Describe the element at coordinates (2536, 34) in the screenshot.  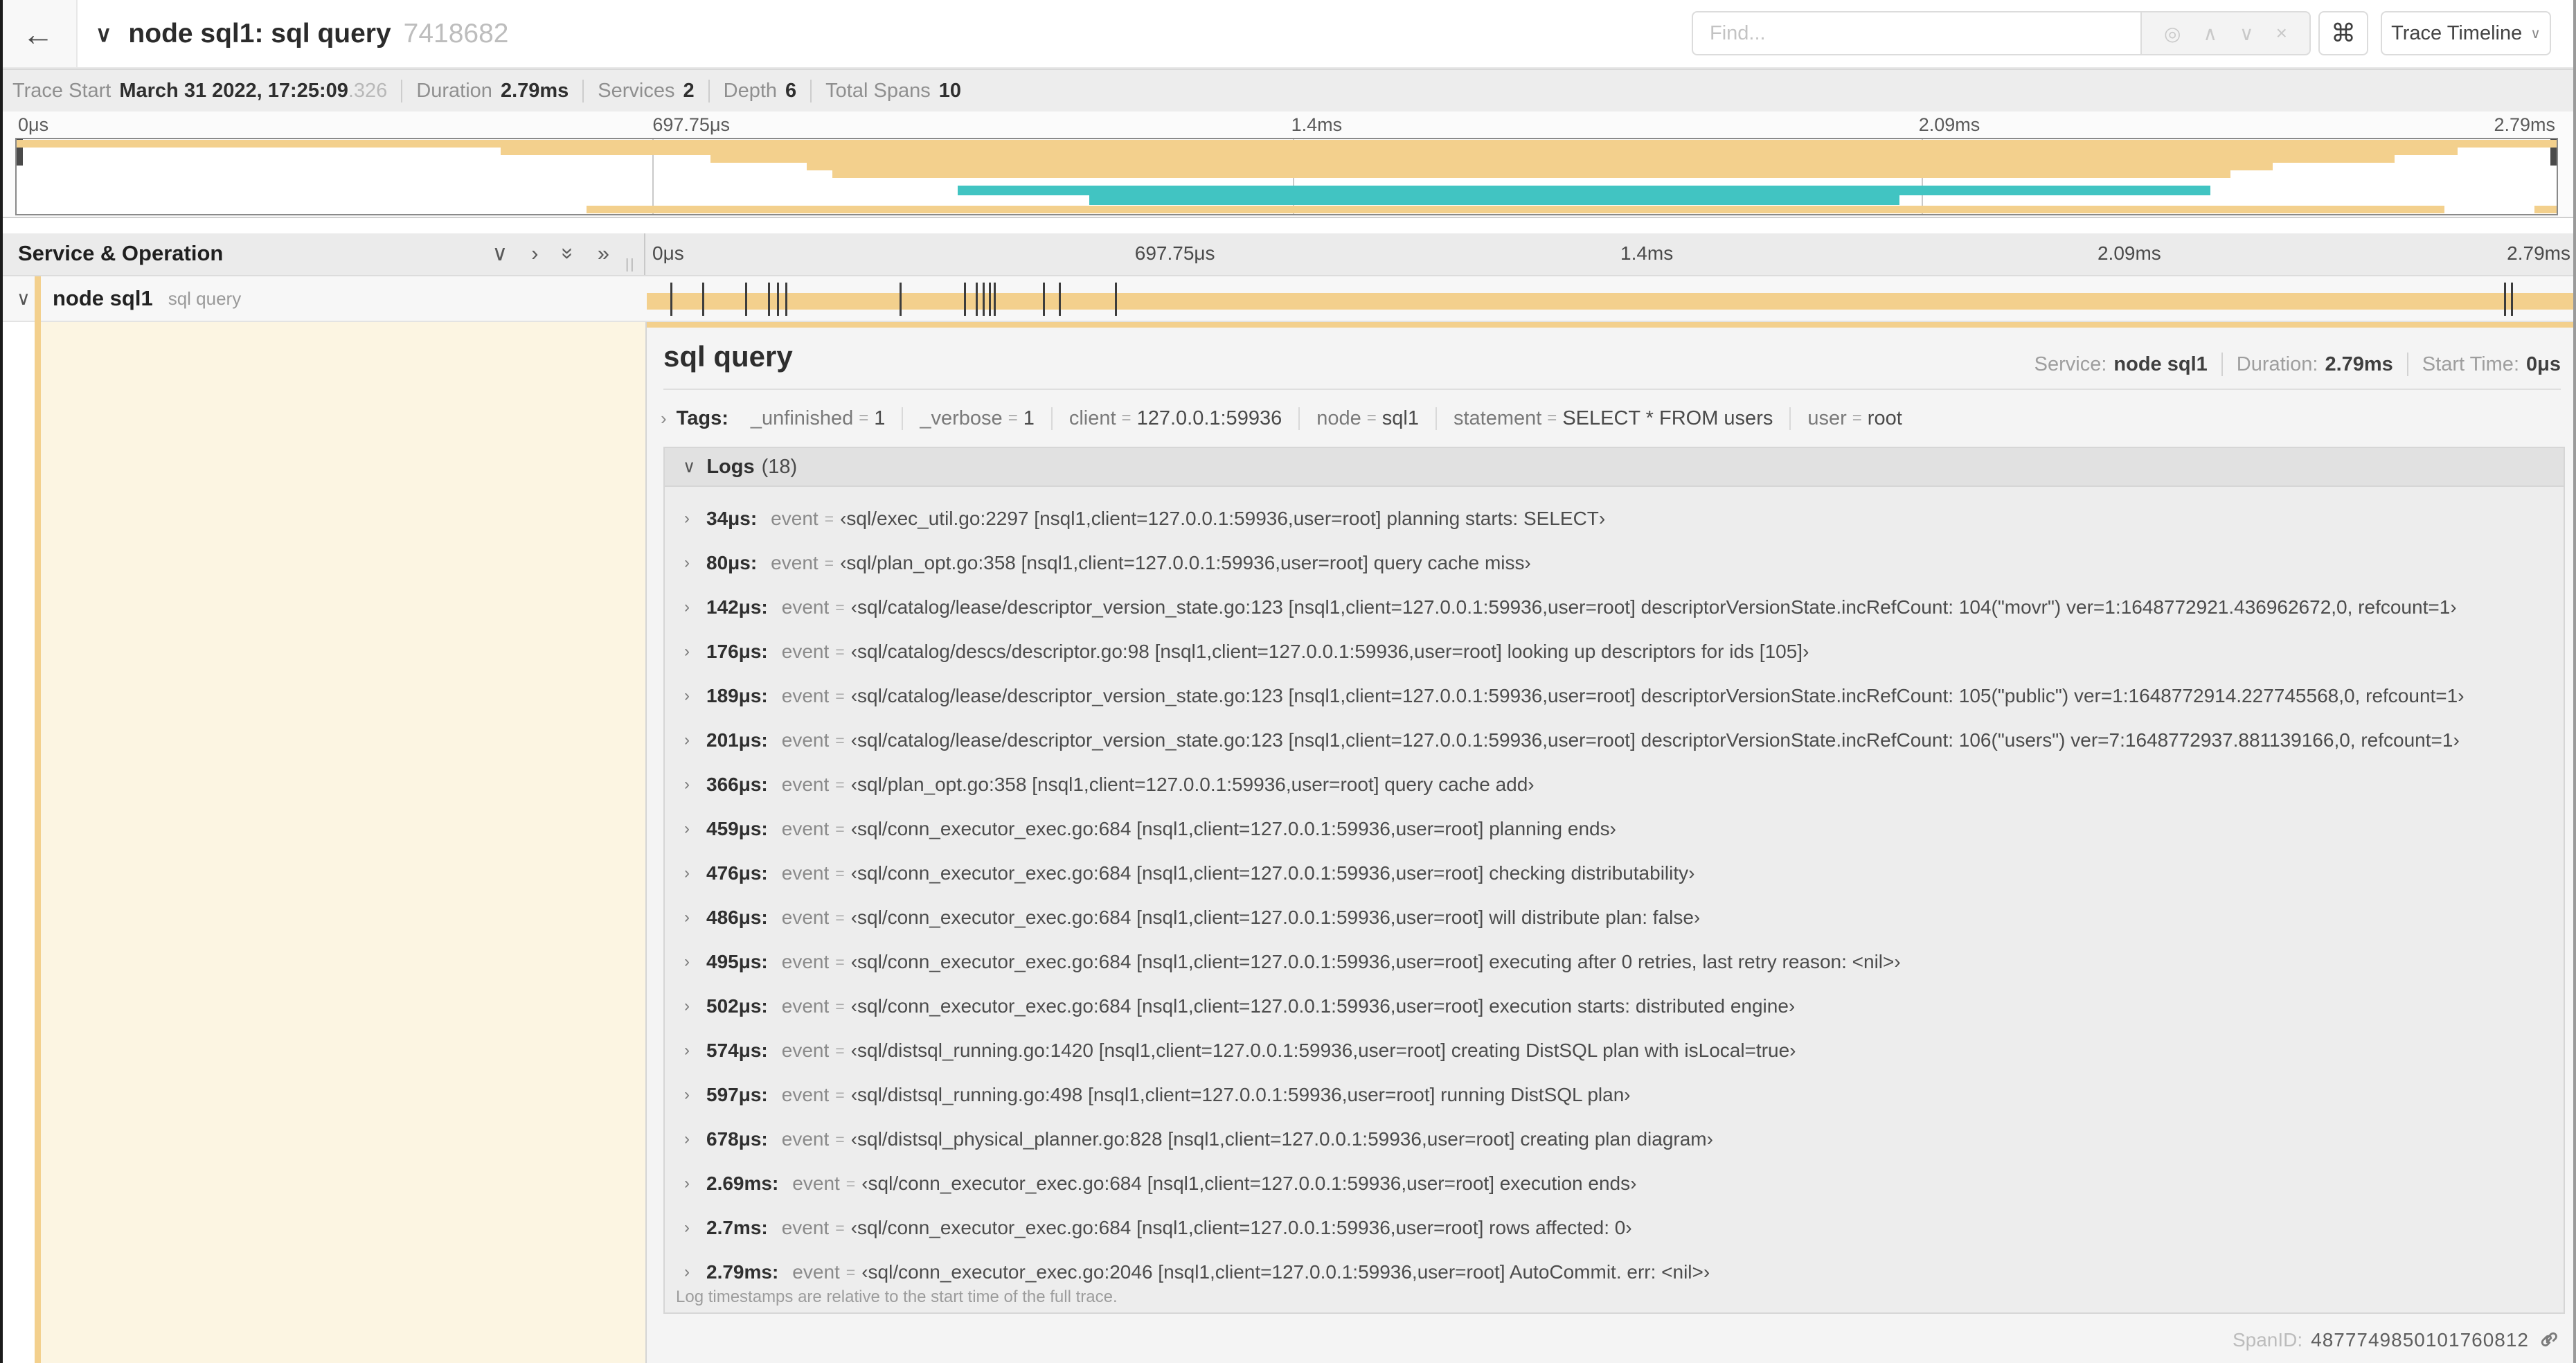
I see `chevron-down-icon: ∨` at that location.